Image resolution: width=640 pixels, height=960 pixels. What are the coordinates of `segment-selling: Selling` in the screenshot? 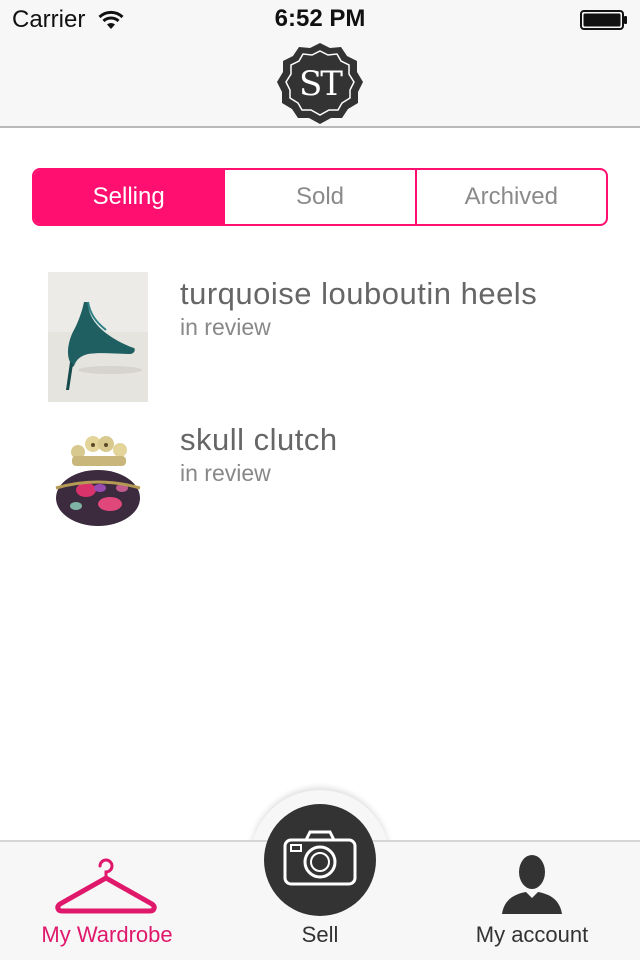 It's located at (129, 197).